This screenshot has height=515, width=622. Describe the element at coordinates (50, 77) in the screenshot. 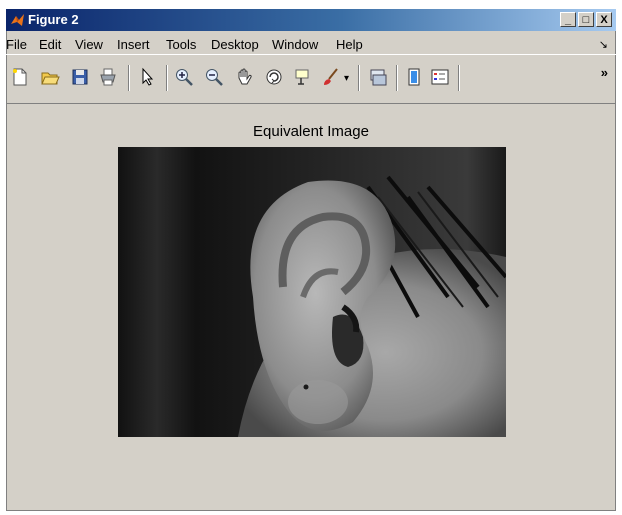

I see `open-file-icon` at that location.